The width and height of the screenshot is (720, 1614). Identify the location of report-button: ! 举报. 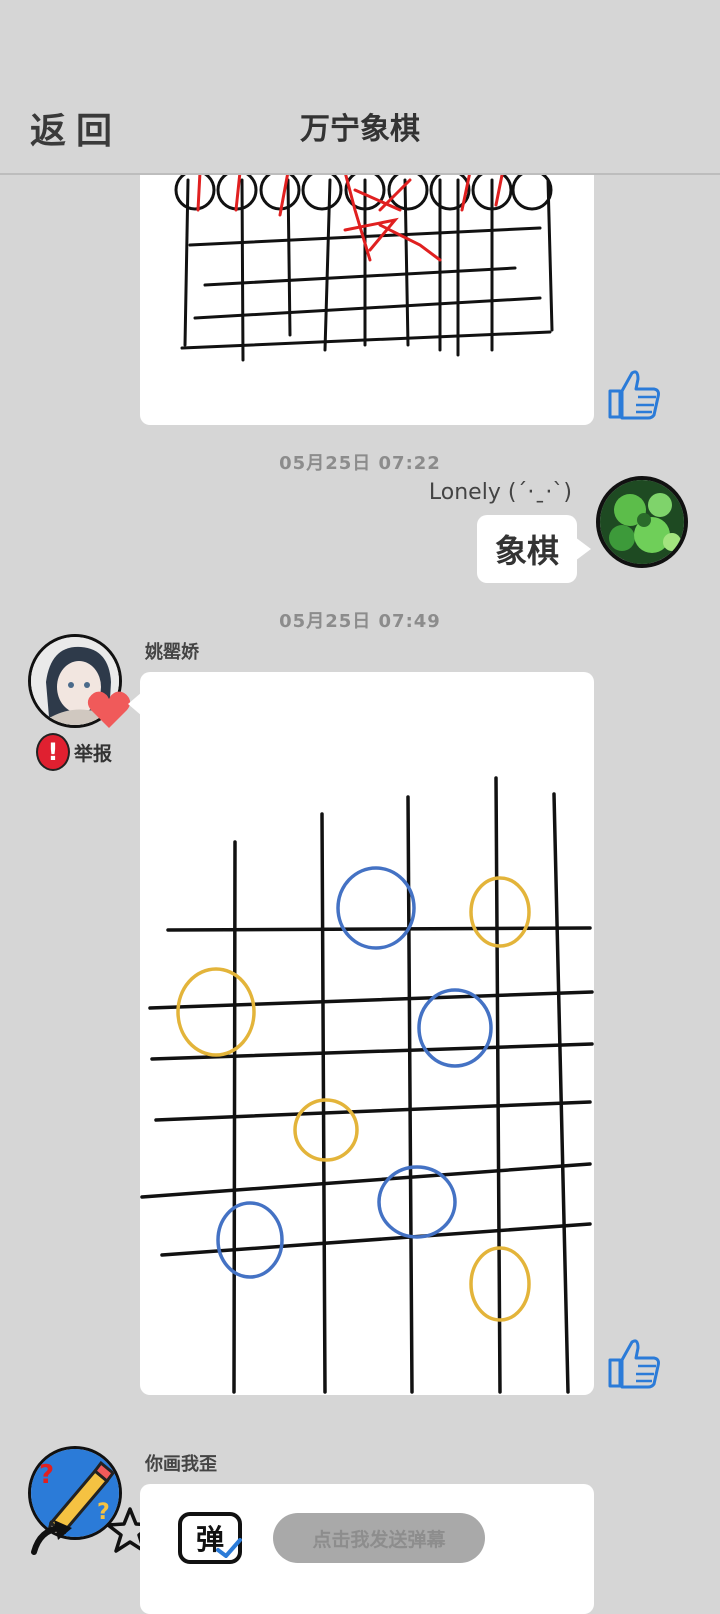
(74, 752).